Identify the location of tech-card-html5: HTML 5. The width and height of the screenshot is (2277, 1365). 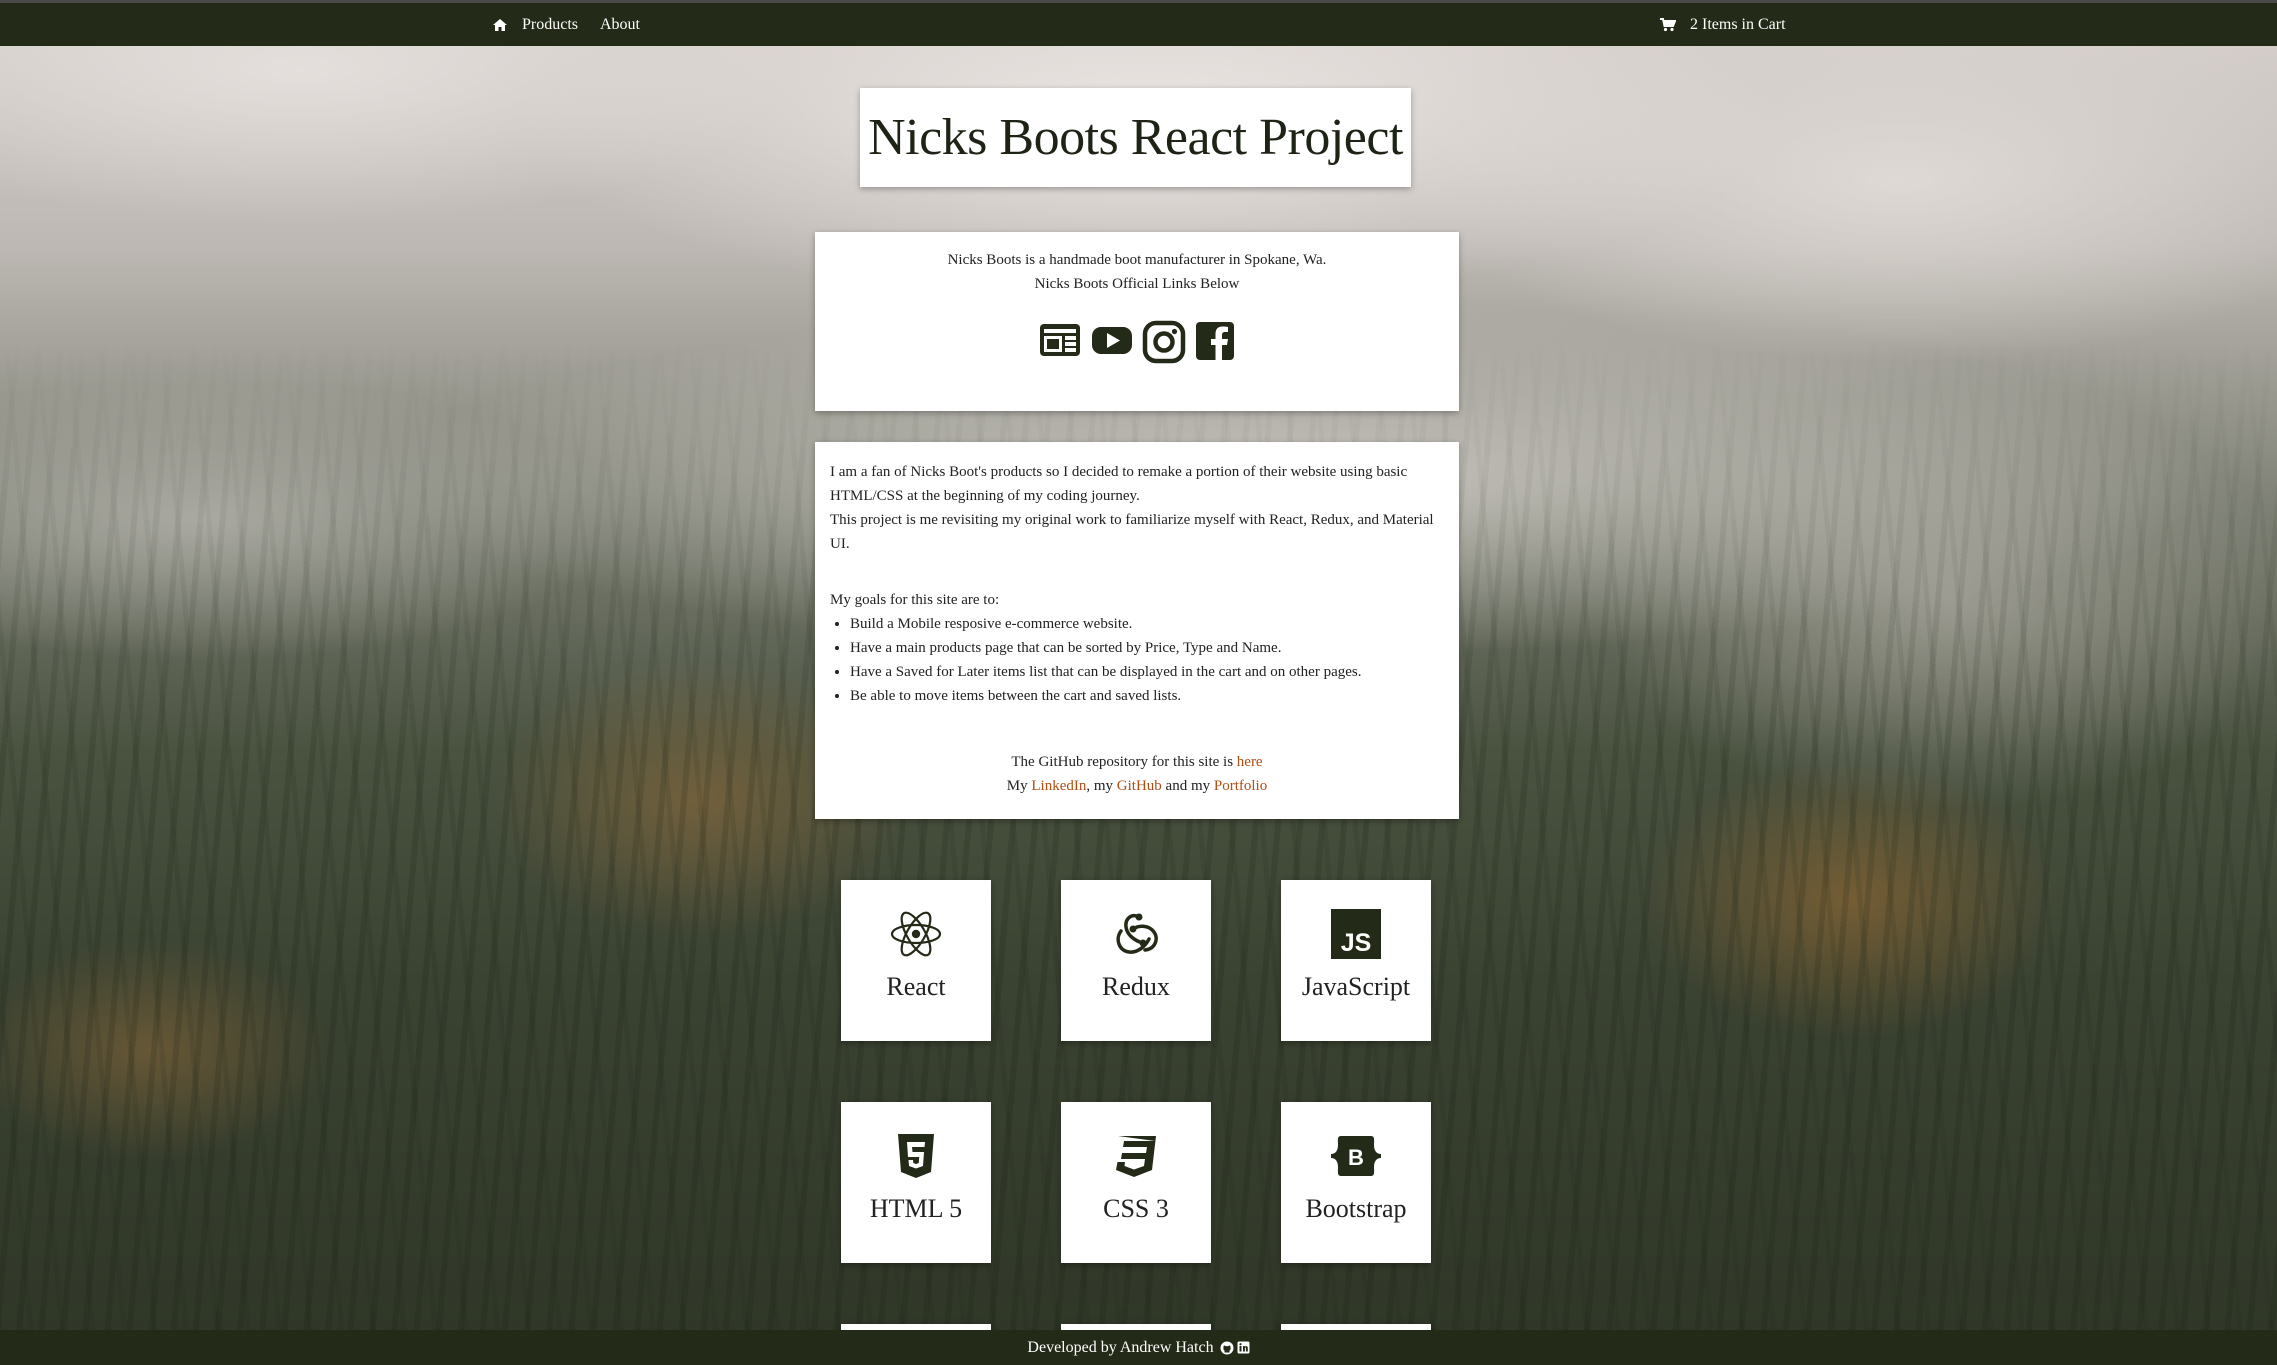
(916, 1182).